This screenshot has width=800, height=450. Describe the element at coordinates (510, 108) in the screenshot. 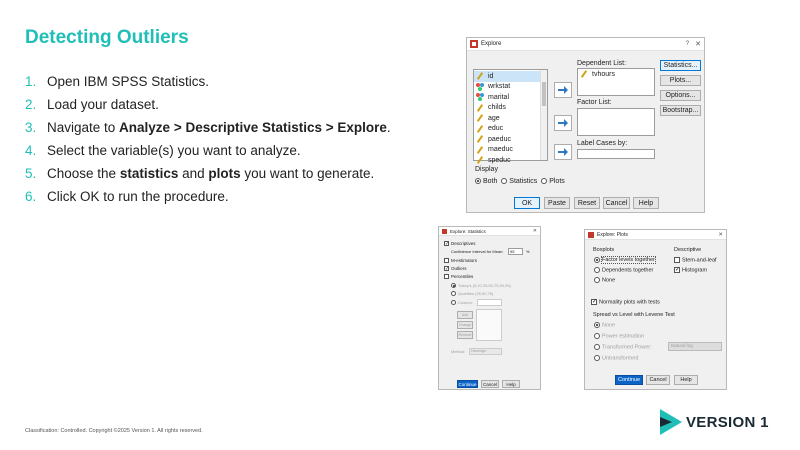

I see `variable-list-item: childs` at that location.